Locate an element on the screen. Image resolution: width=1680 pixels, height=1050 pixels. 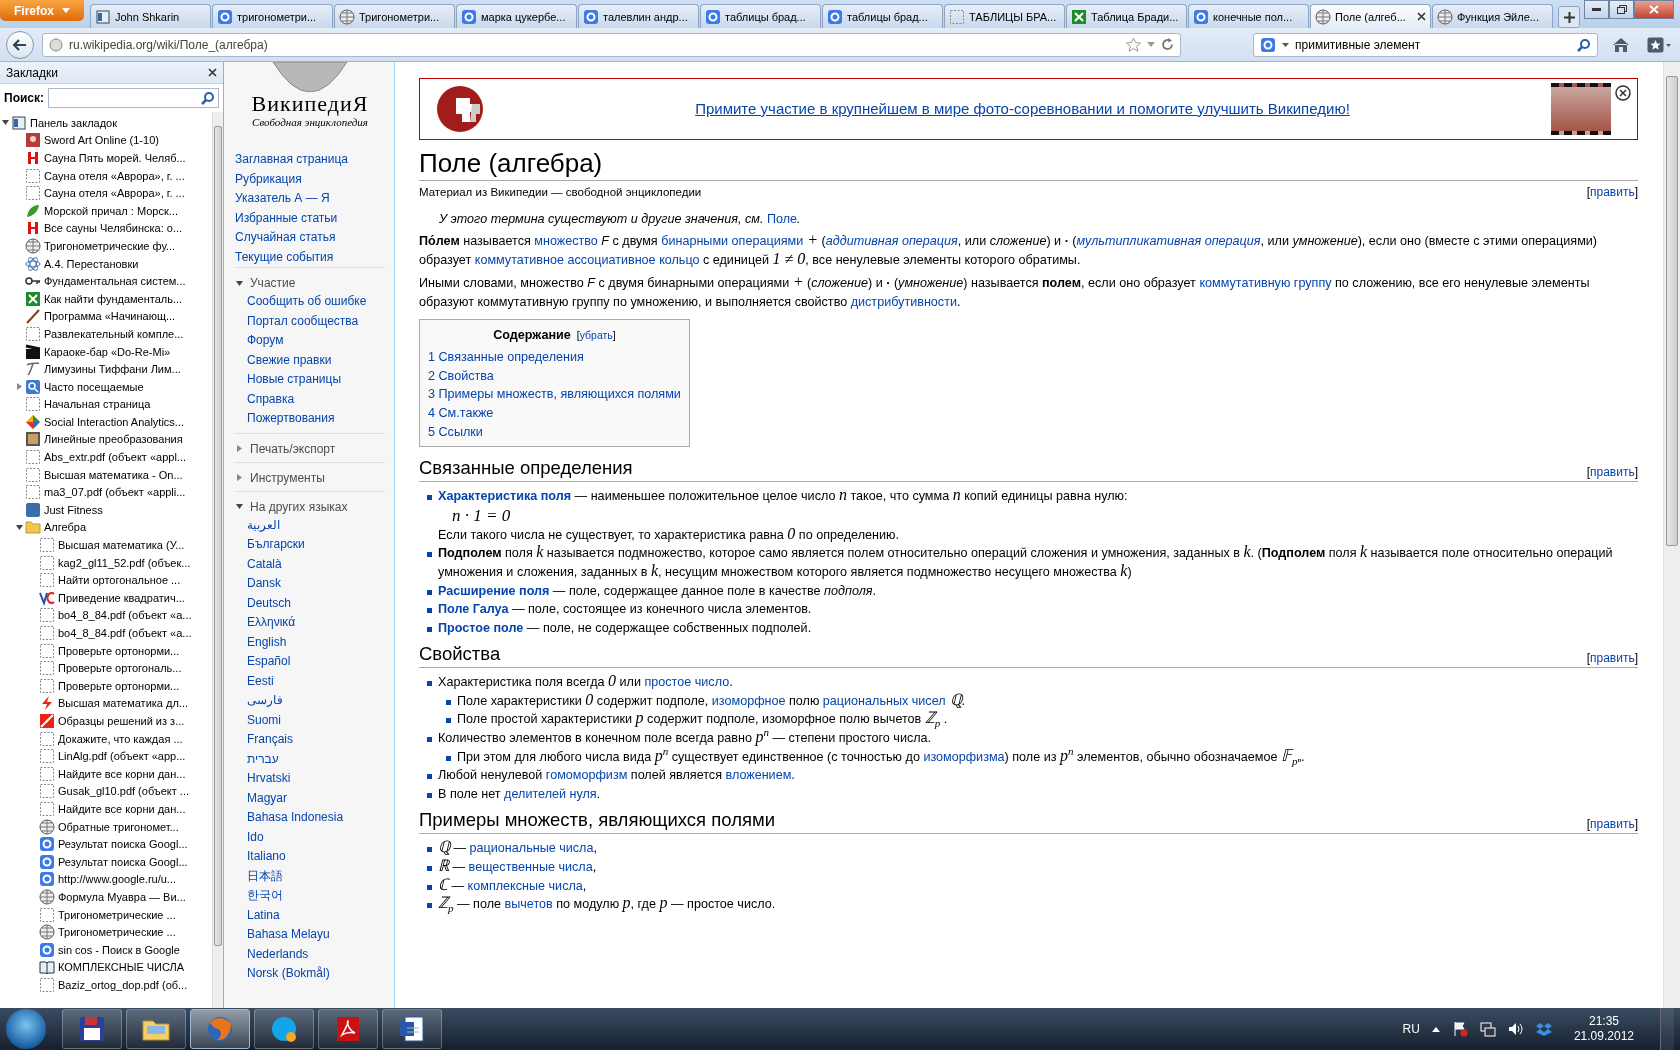
link: вещественные числа is located at coordinates (530, 867).